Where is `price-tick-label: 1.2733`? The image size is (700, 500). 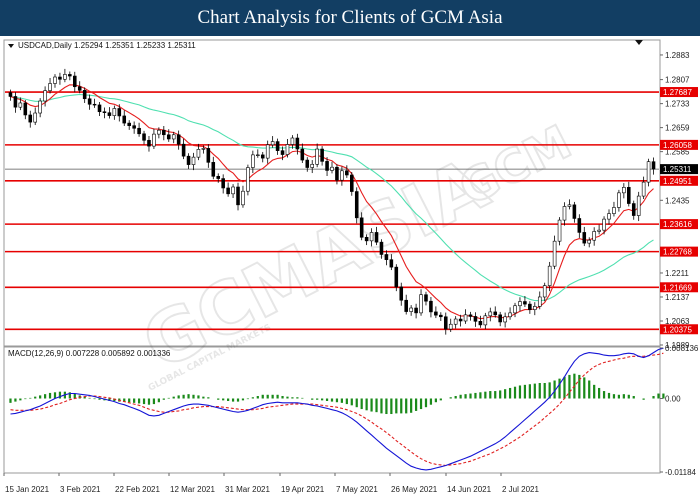 price-tick-label: 1.2733 is located at coordinates (677, 104).